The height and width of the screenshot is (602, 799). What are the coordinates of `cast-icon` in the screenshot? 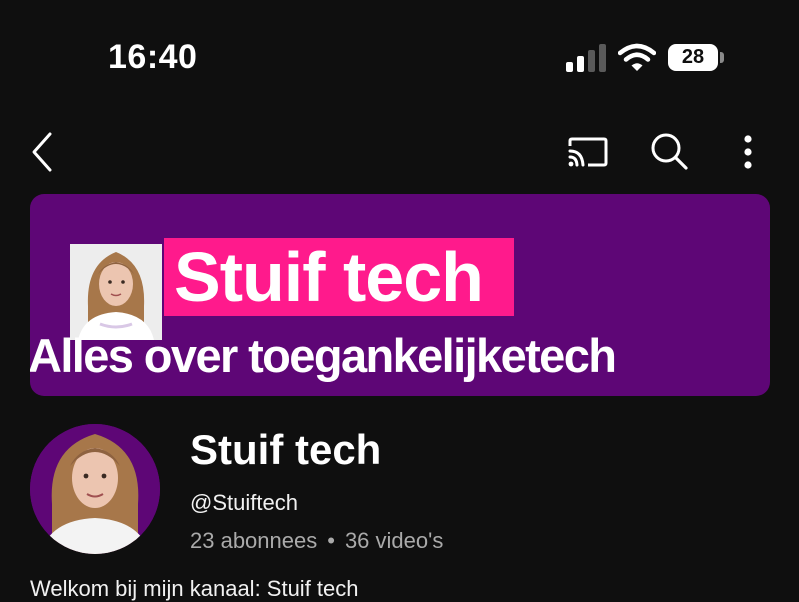 It's located at (588, 152).